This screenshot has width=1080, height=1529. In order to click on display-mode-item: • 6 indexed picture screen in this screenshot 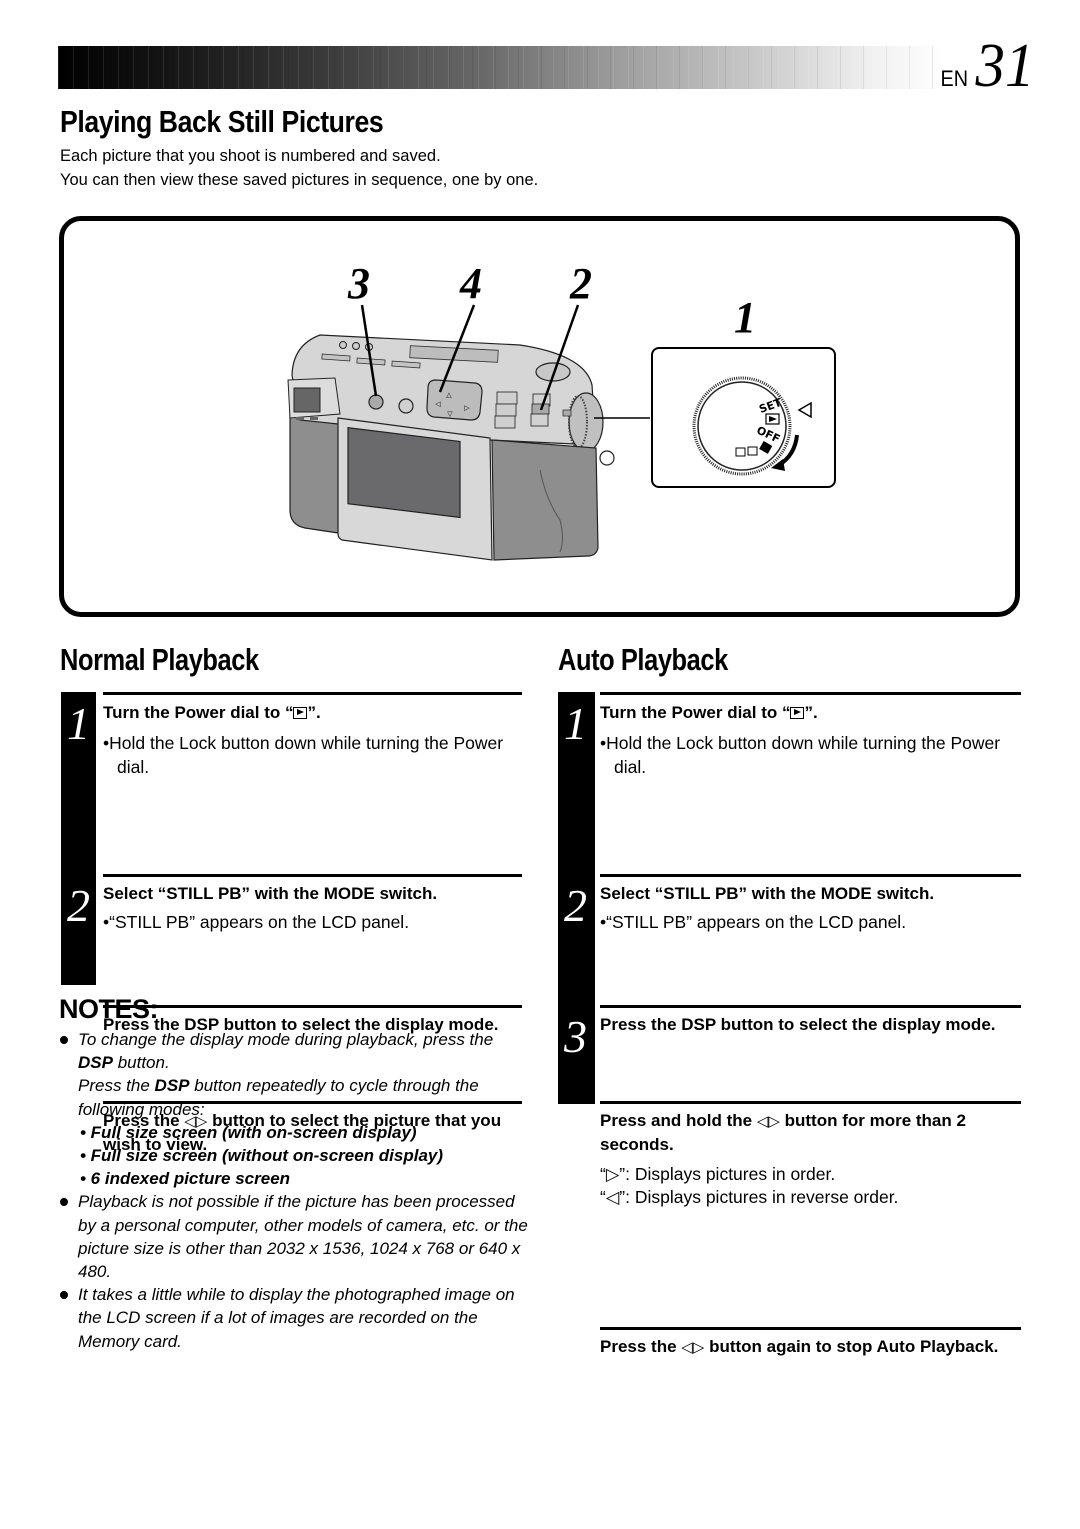, I will do `click(185, 1179)`.